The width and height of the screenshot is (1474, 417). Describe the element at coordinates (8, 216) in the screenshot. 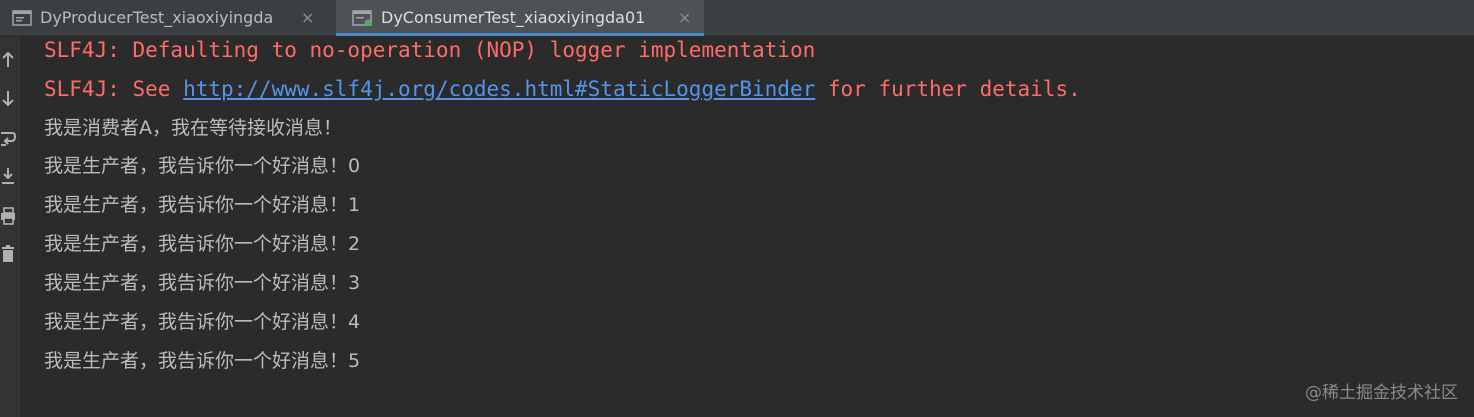

I see `print-icon` at that location.